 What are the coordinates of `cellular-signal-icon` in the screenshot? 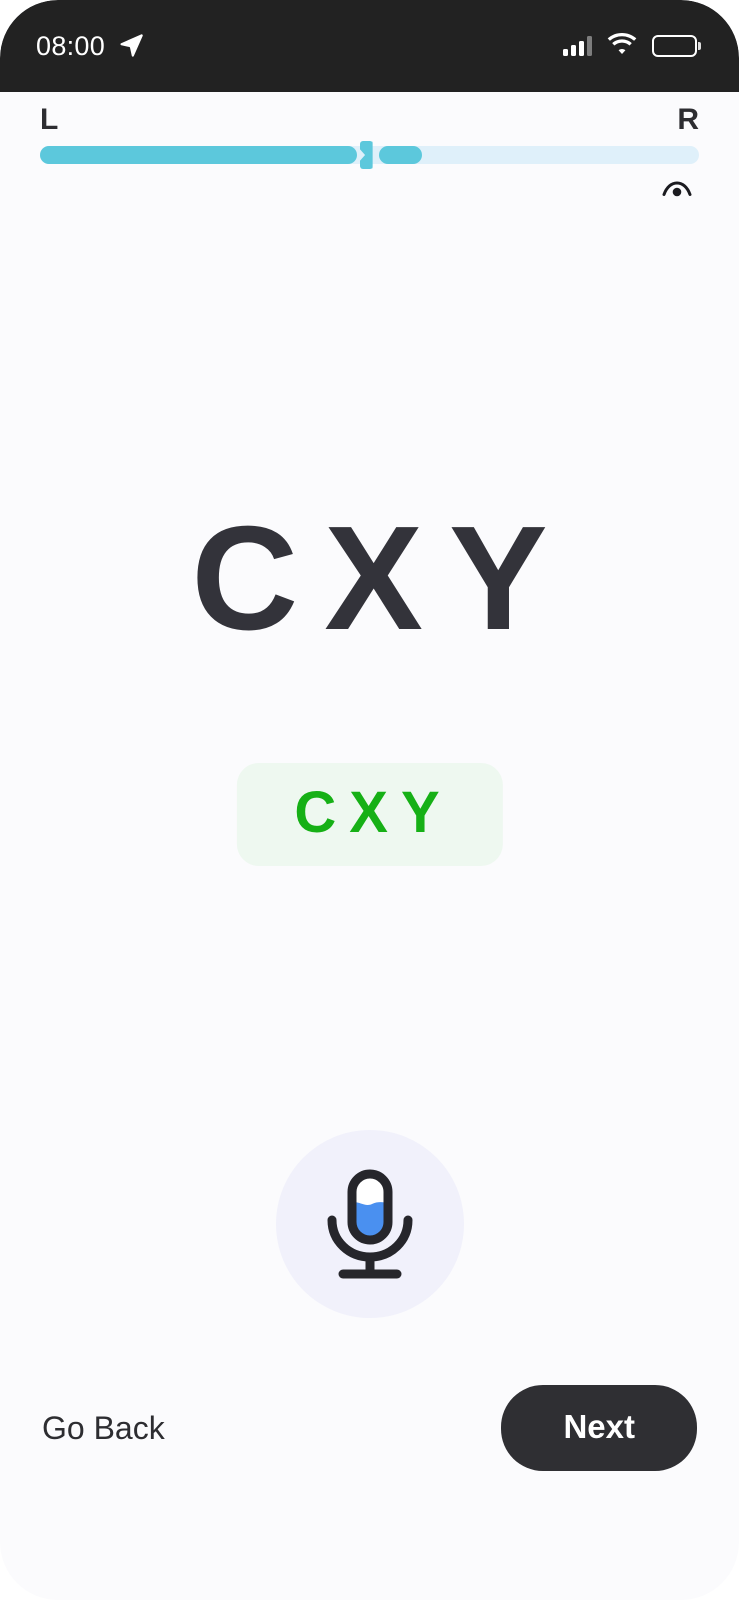 It's located at (577, 46).